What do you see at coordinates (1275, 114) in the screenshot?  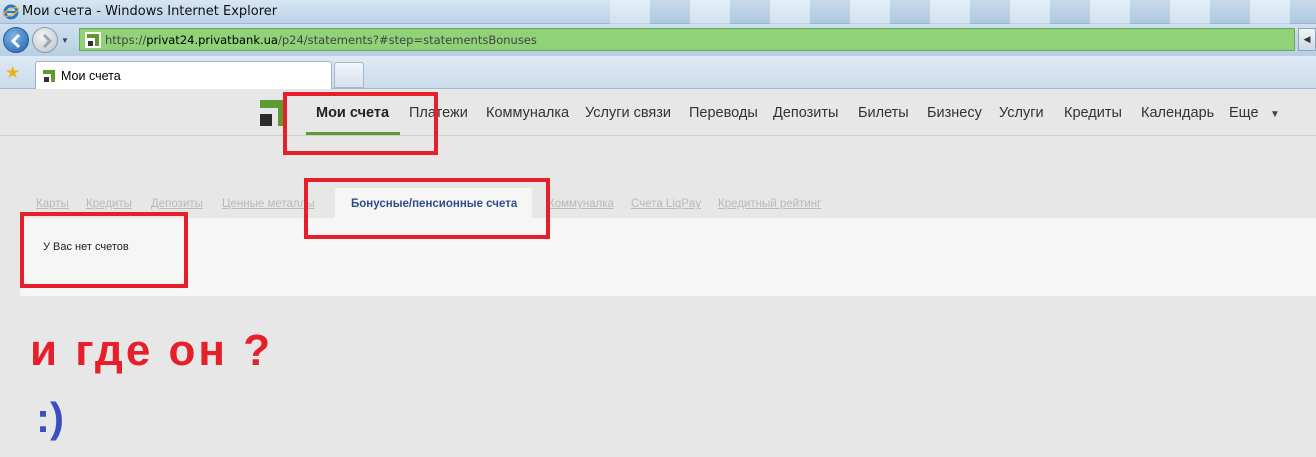 I see `chevron-down-icon: ▼` at bounding box center [1275, 114].